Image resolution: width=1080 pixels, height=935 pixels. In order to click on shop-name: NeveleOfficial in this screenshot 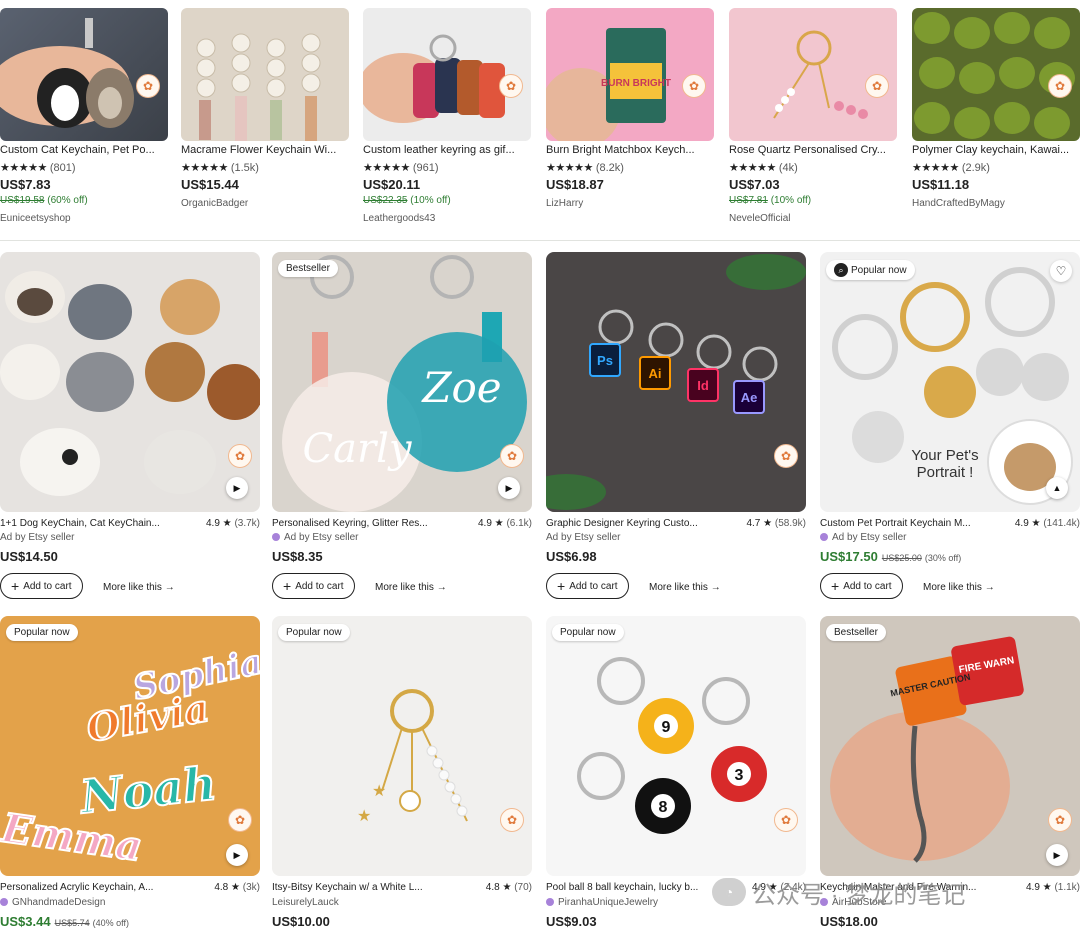, I will do `click(760, 218)`.